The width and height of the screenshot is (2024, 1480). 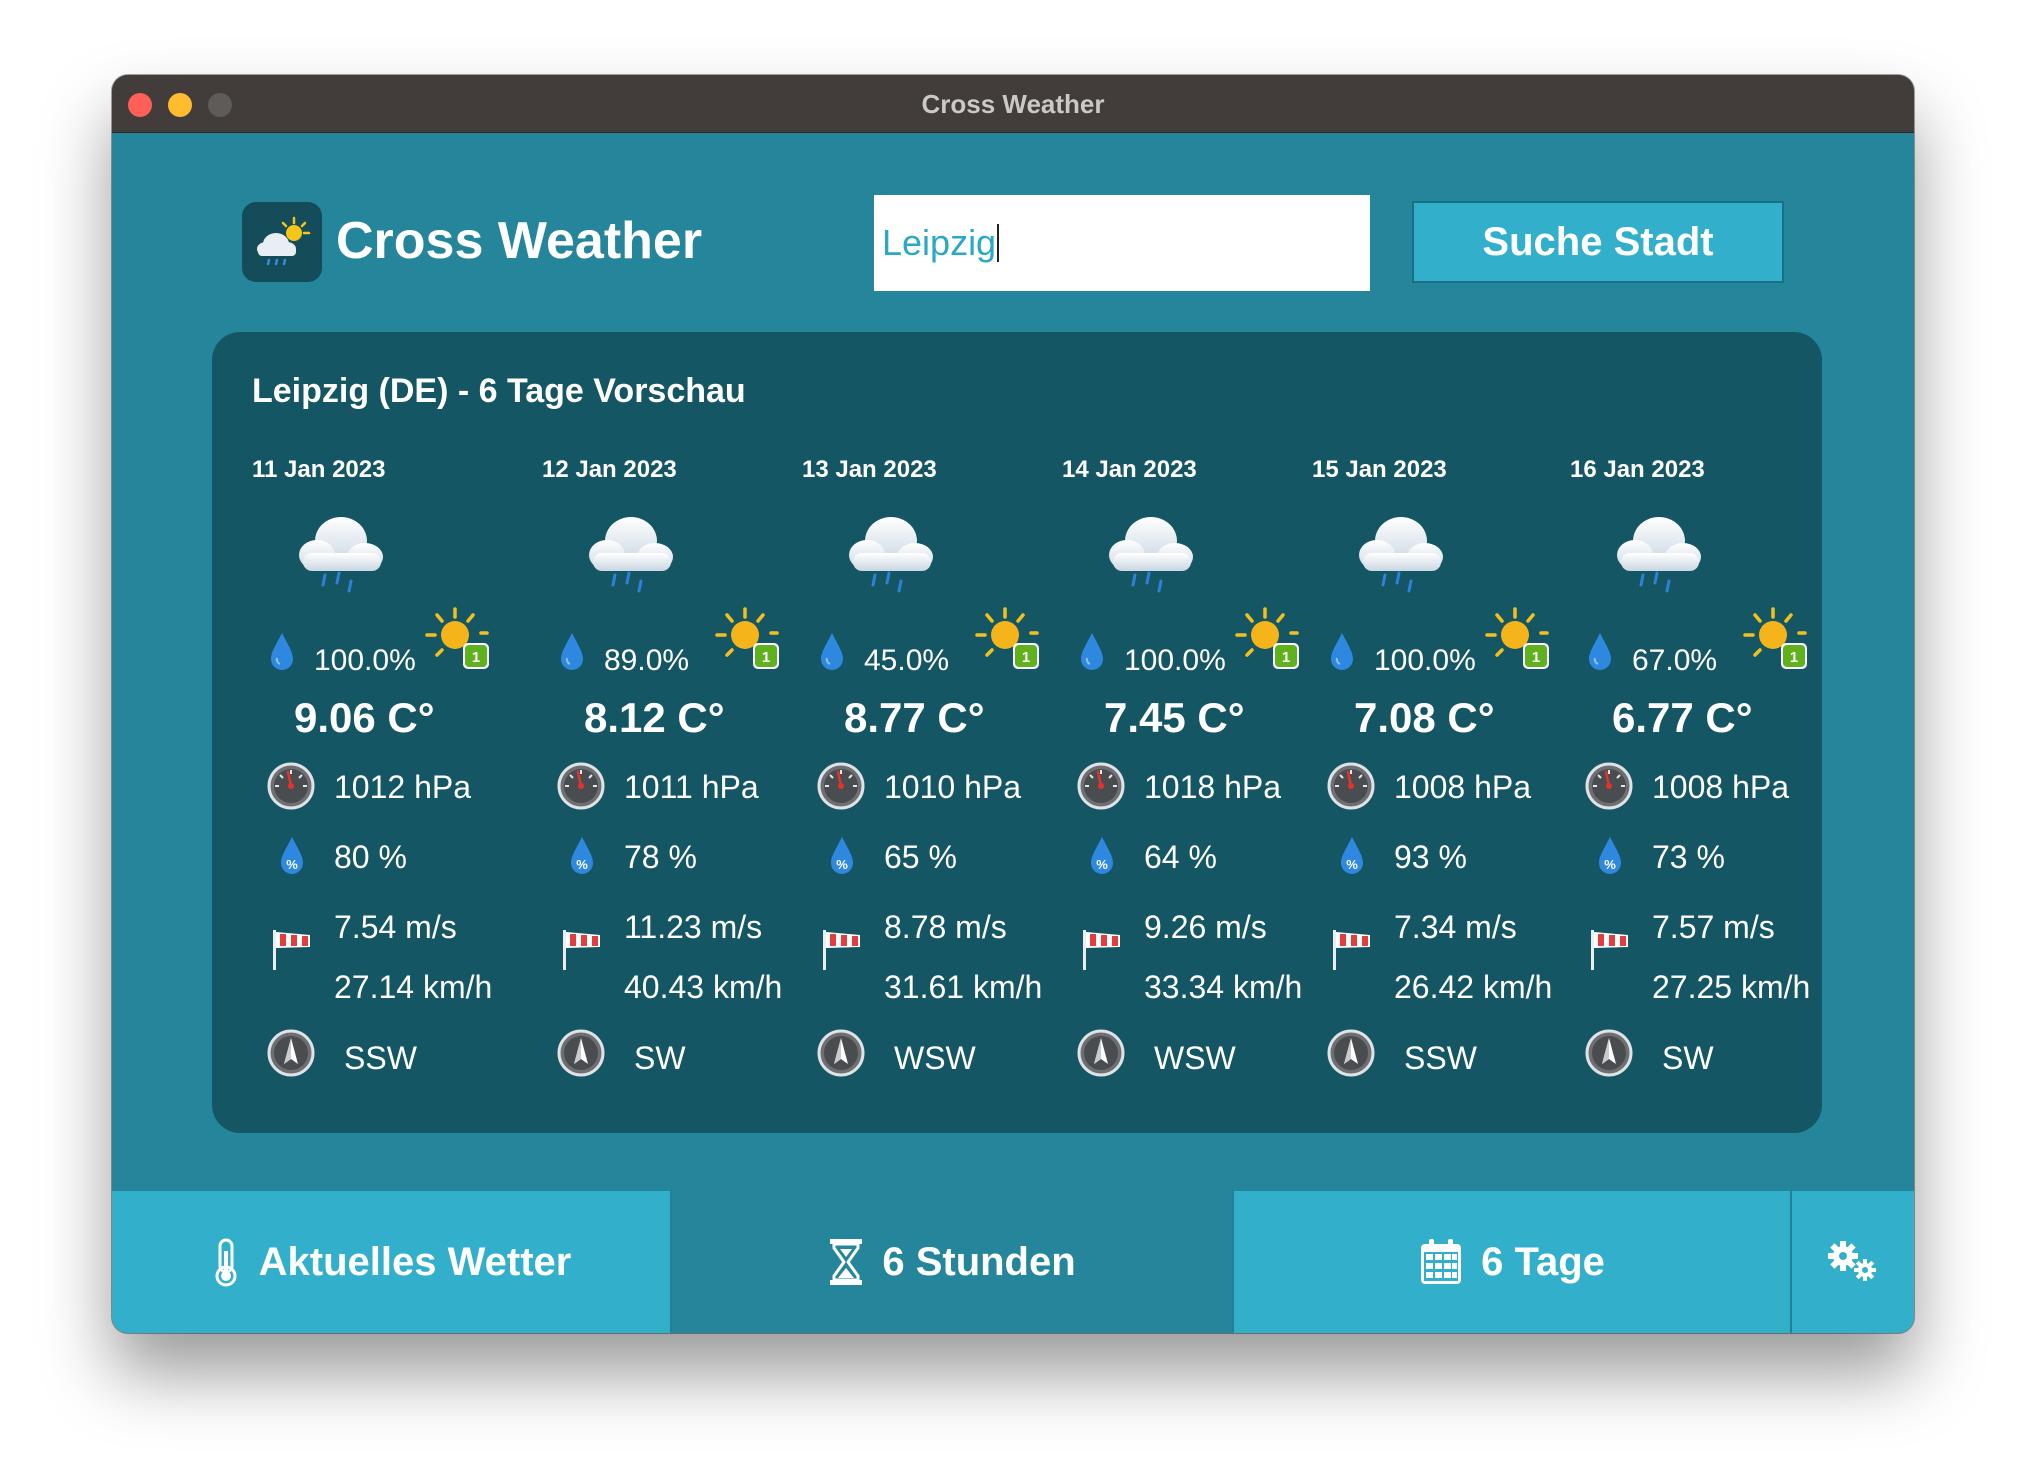 I want to click on thermometer-icon, so click(x=226, y=1262).